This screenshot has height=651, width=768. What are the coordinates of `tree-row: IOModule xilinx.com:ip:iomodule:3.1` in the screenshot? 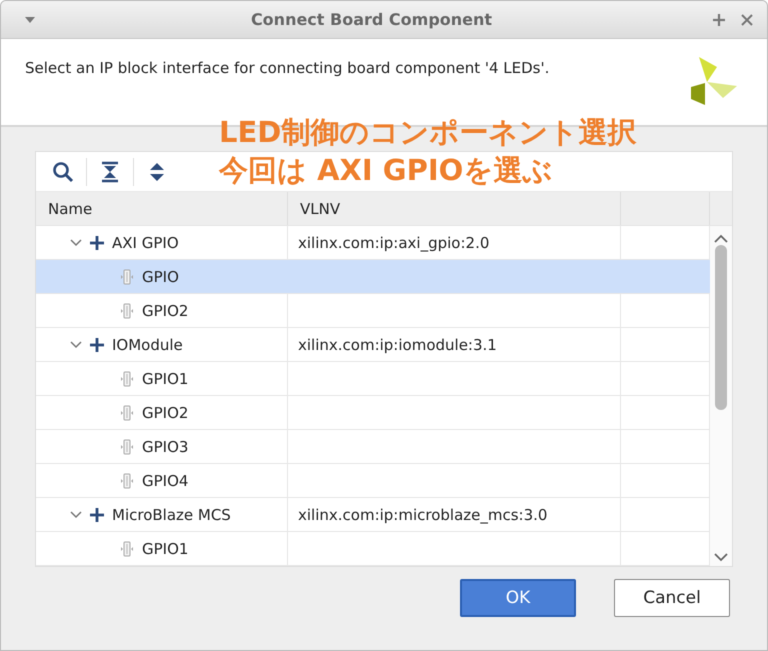 It's located at (373, 345).